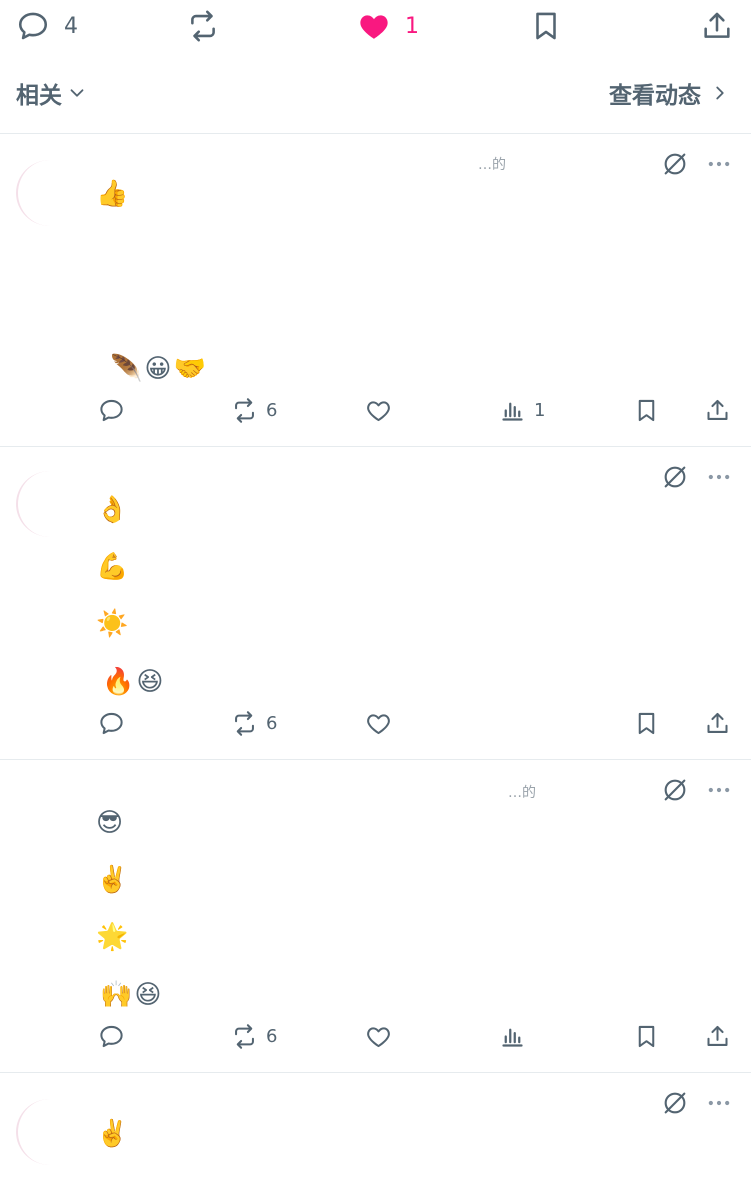 The image size is (751, 1200). I want to click on post-text-line: 🙌😆, so click(132, 995).